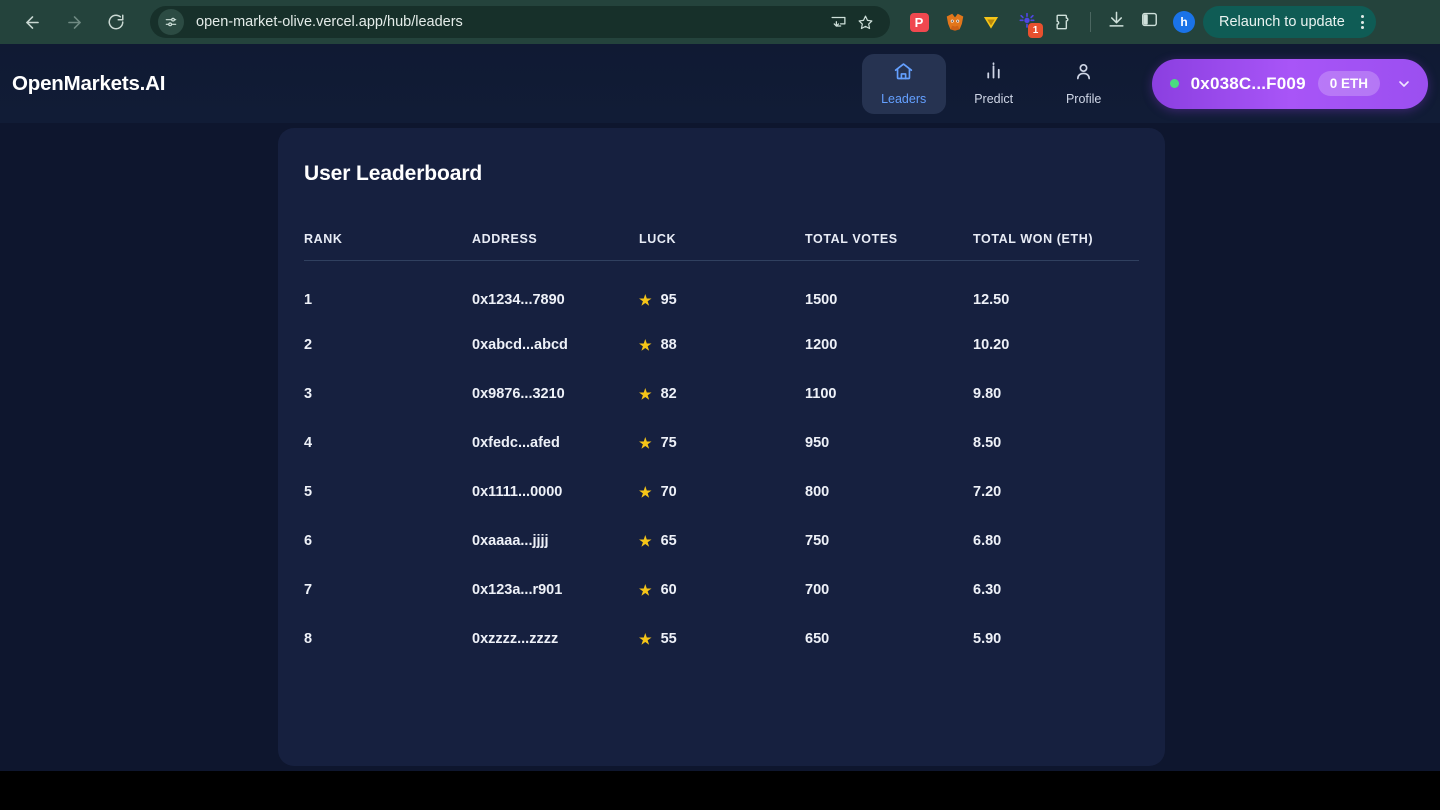  I want to click on nav-label-profile: Profile, so click(1083, 99).